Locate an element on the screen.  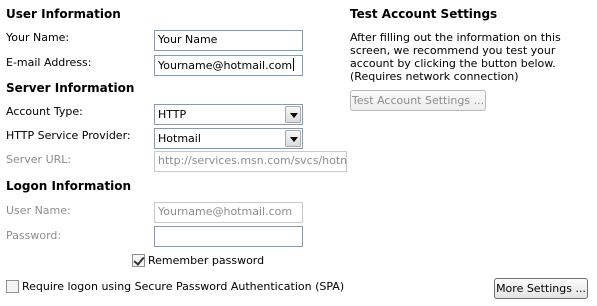
logon-information-heading: Logon Information is located at coordinates (69, 186).